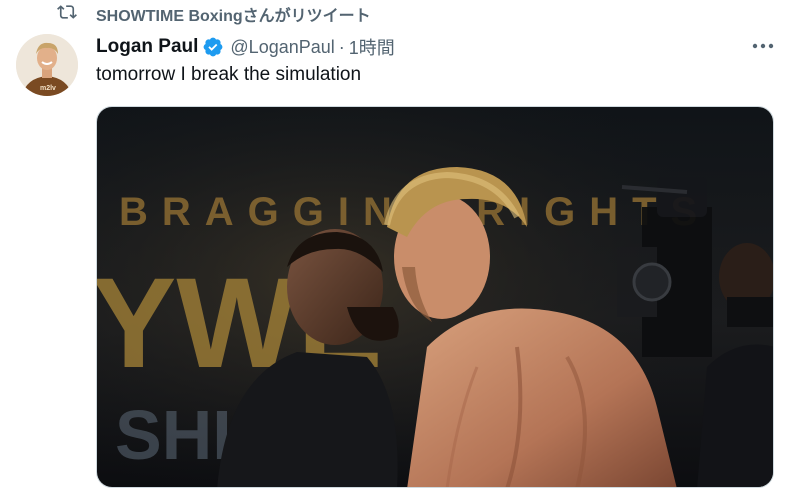  I want to click on tweet-text: tomorrow I break the simulation, so click(229, 74).